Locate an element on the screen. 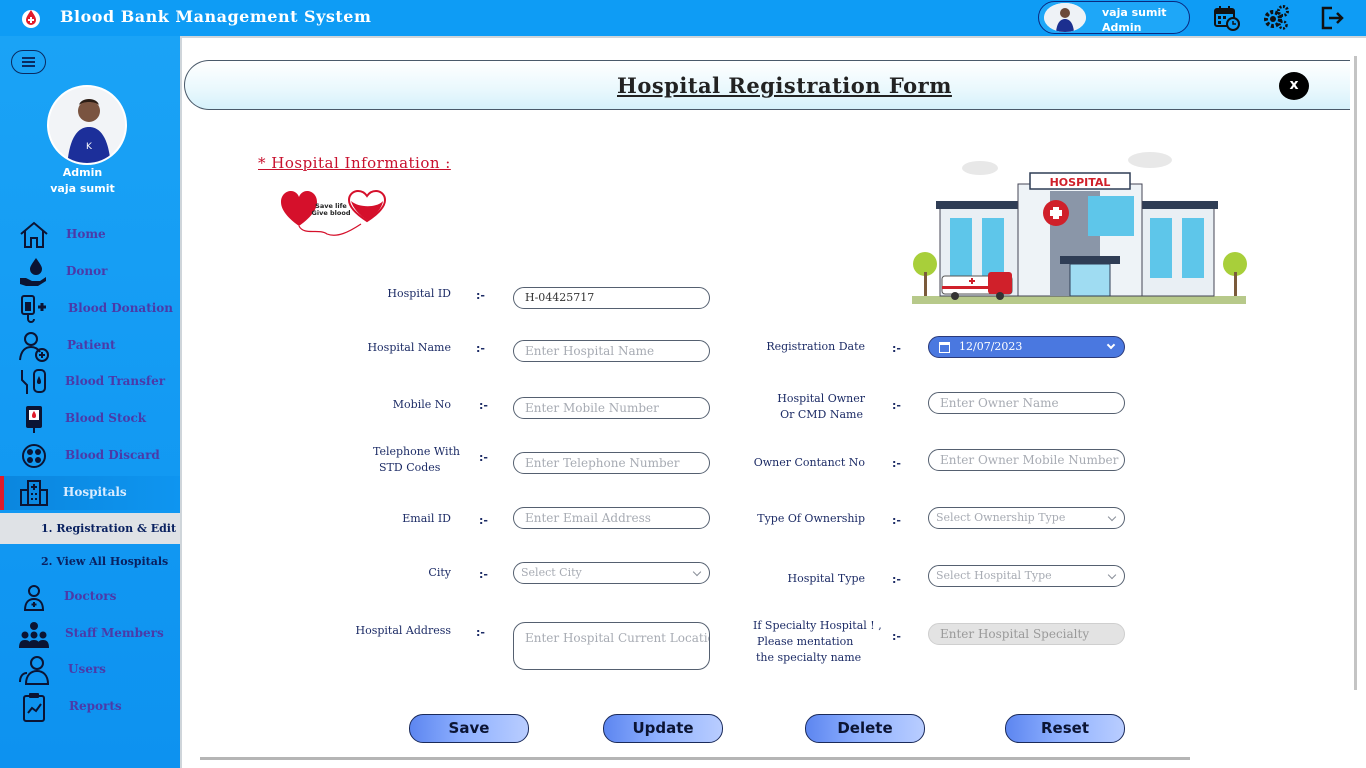  save-life-hearts-icon: Save life Give blood is located at coordinates (334, 212).